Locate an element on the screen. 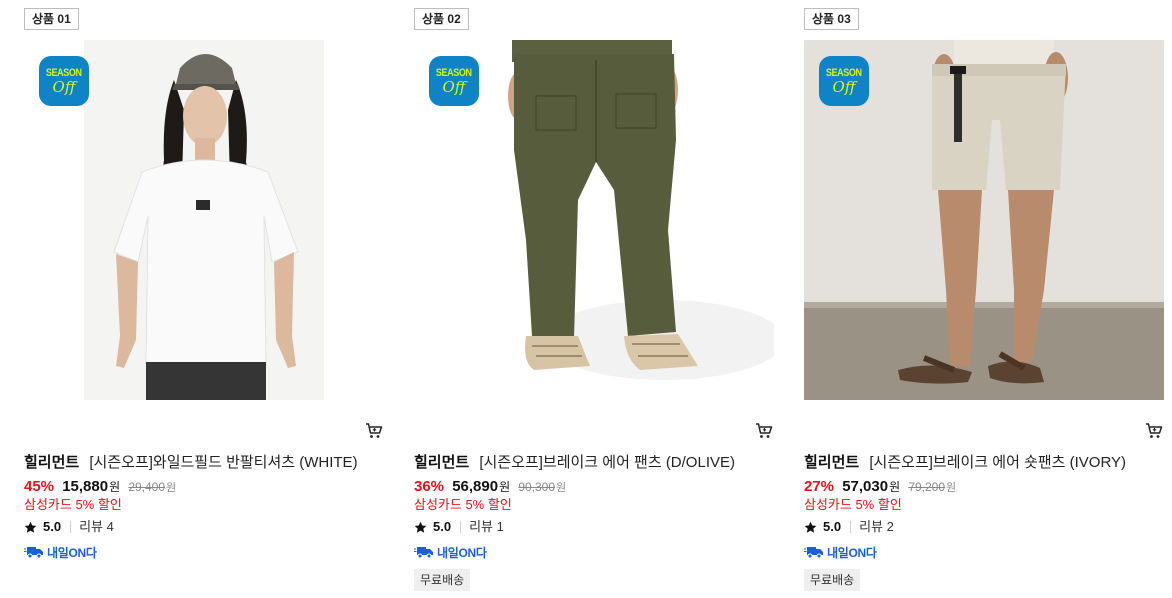  product-title: 힐리먼트 [시즌오프]브레이크 에어 팬츠 (D/OLIVE) is located at coordinates (598, 463).